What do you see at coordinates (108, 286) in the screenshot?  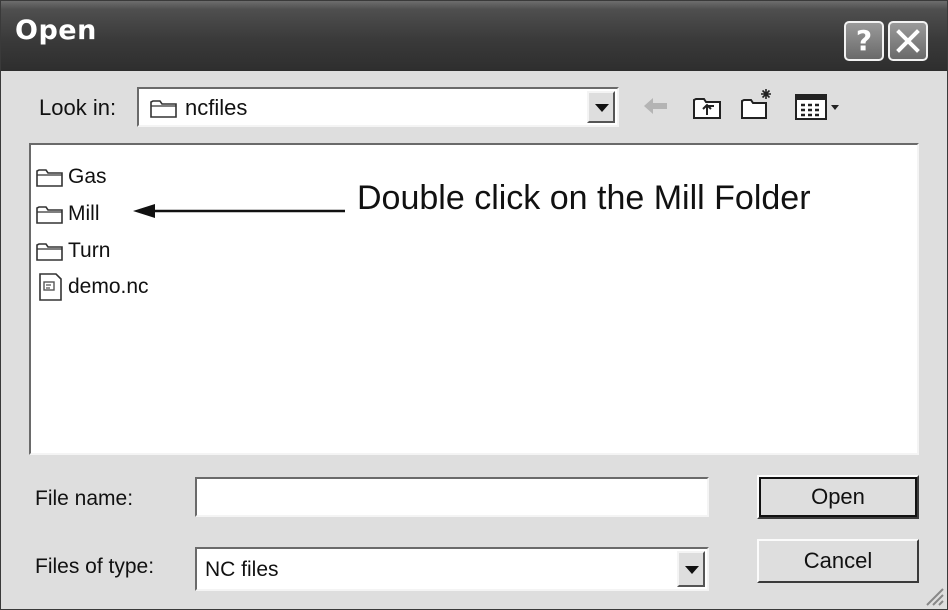 I see `file-name-label: demo.nc` at bounding box center [108, 286].